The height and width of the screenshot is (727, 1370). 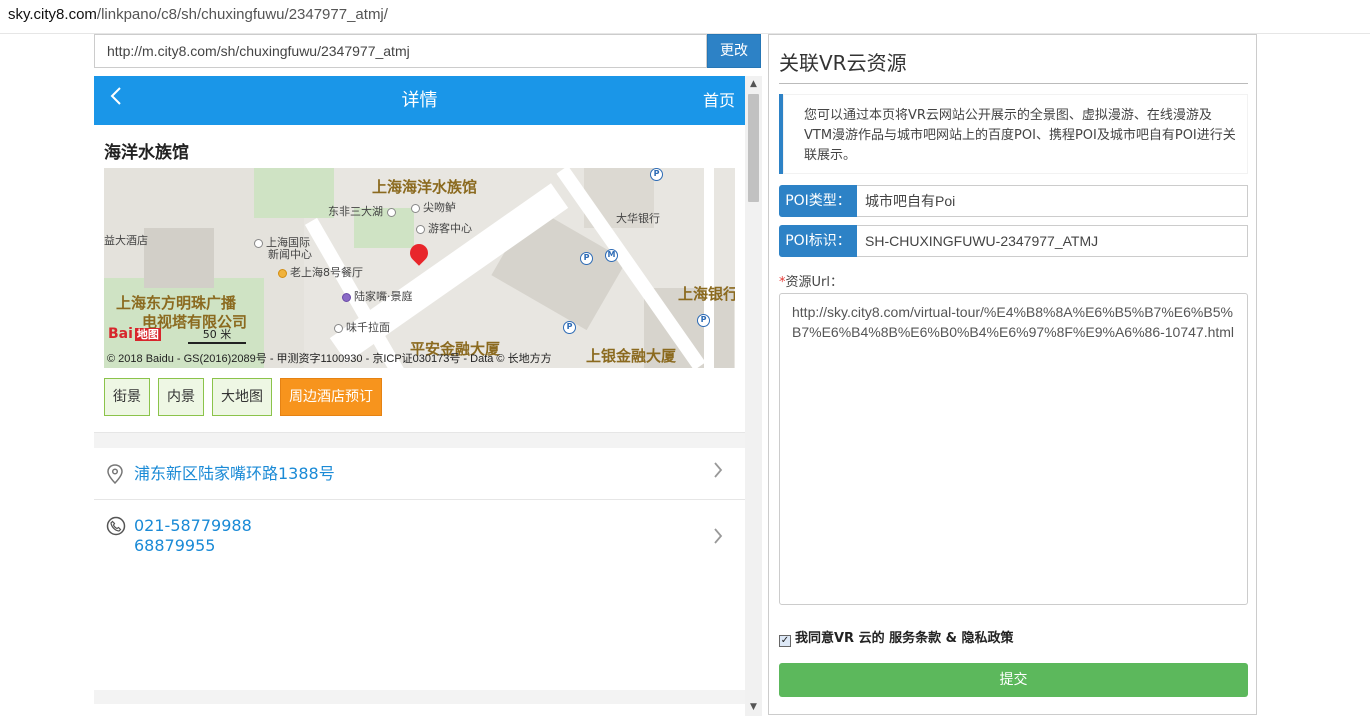 I want to click on section-divider-bottom, so click(x=419, y=697).